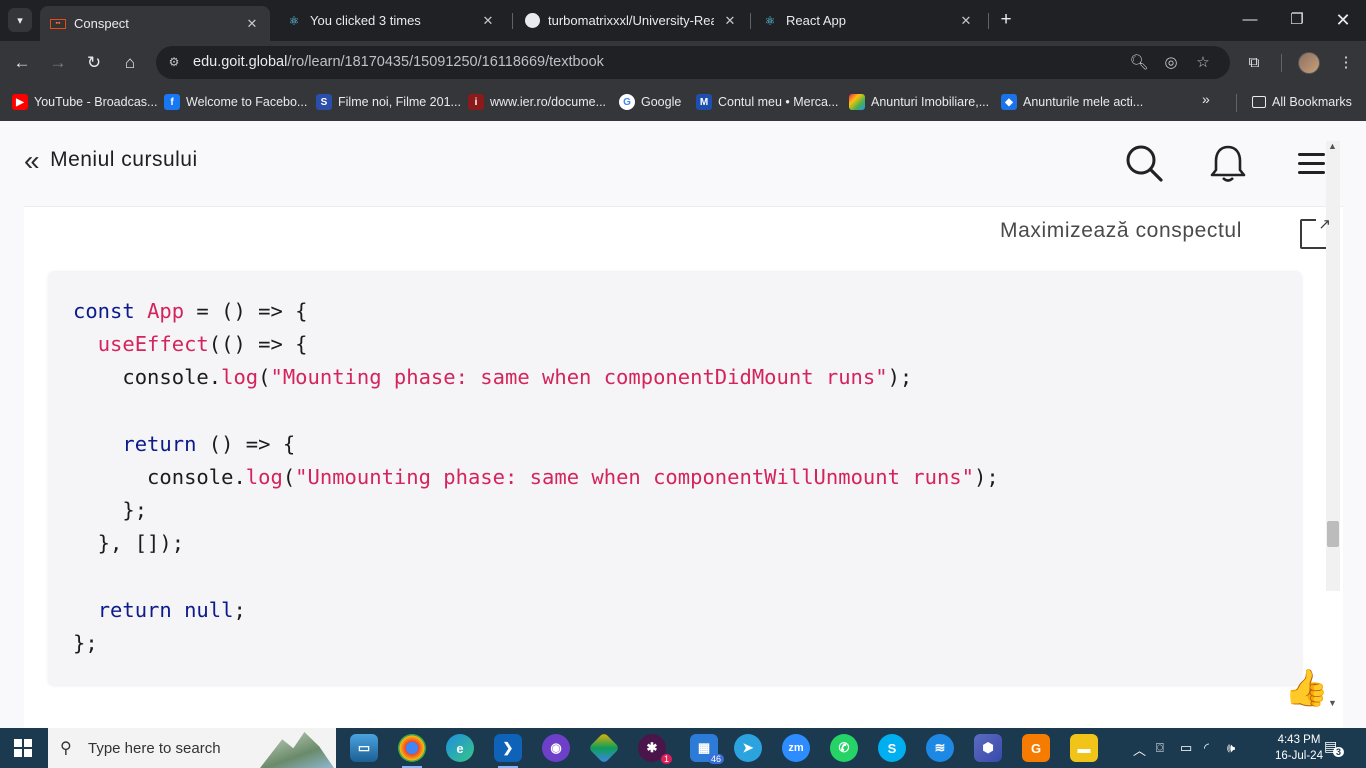 The width and height of the screenshot is (1366, 768). I want to click on clock-date: 16-Jul-24, so click(1299, 756).